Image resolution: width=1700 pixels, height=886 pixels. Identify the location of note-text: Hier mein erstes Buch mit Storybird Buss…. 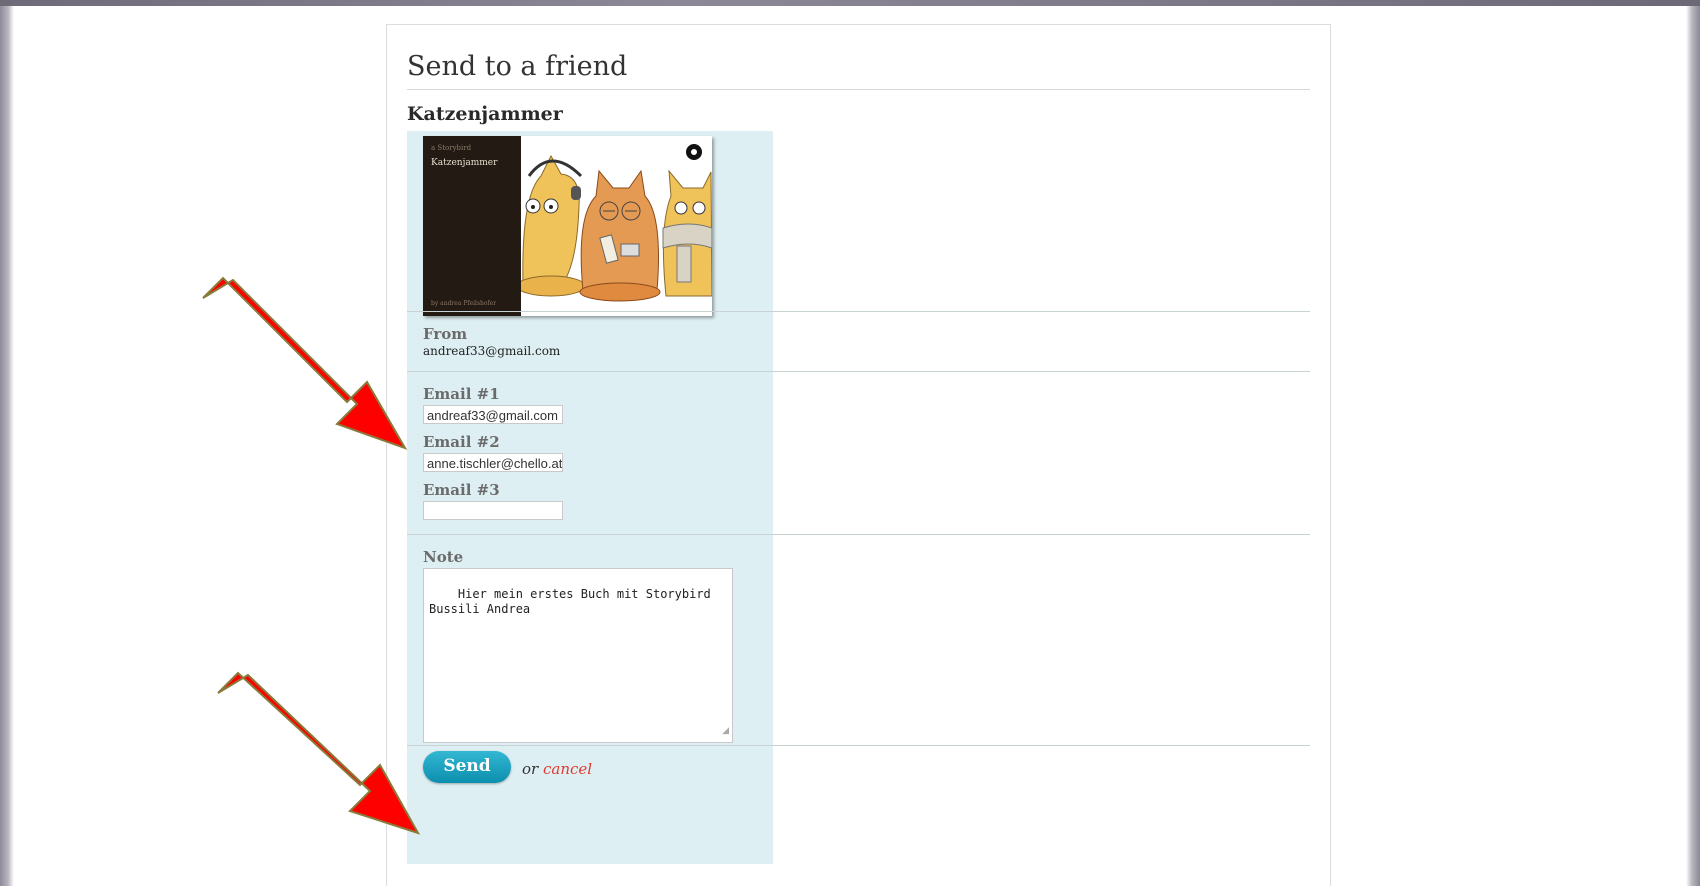
(570, 601).